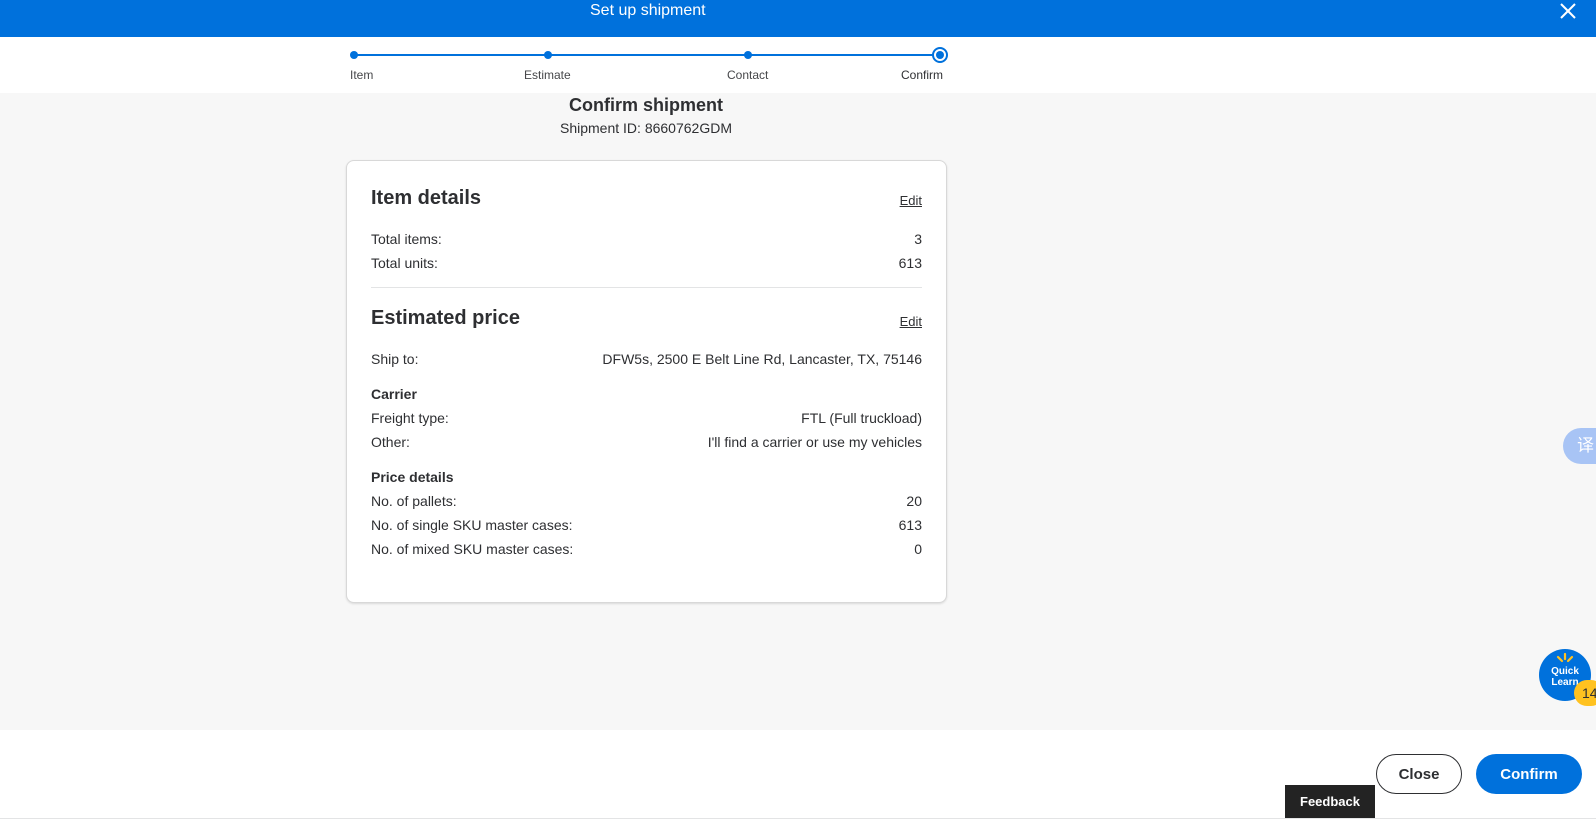 The height and width of the screenshot is (823, 1596). Describe the element at coordinates (390, 442) in the screenshot. I see `other-label: Other:` at that location.